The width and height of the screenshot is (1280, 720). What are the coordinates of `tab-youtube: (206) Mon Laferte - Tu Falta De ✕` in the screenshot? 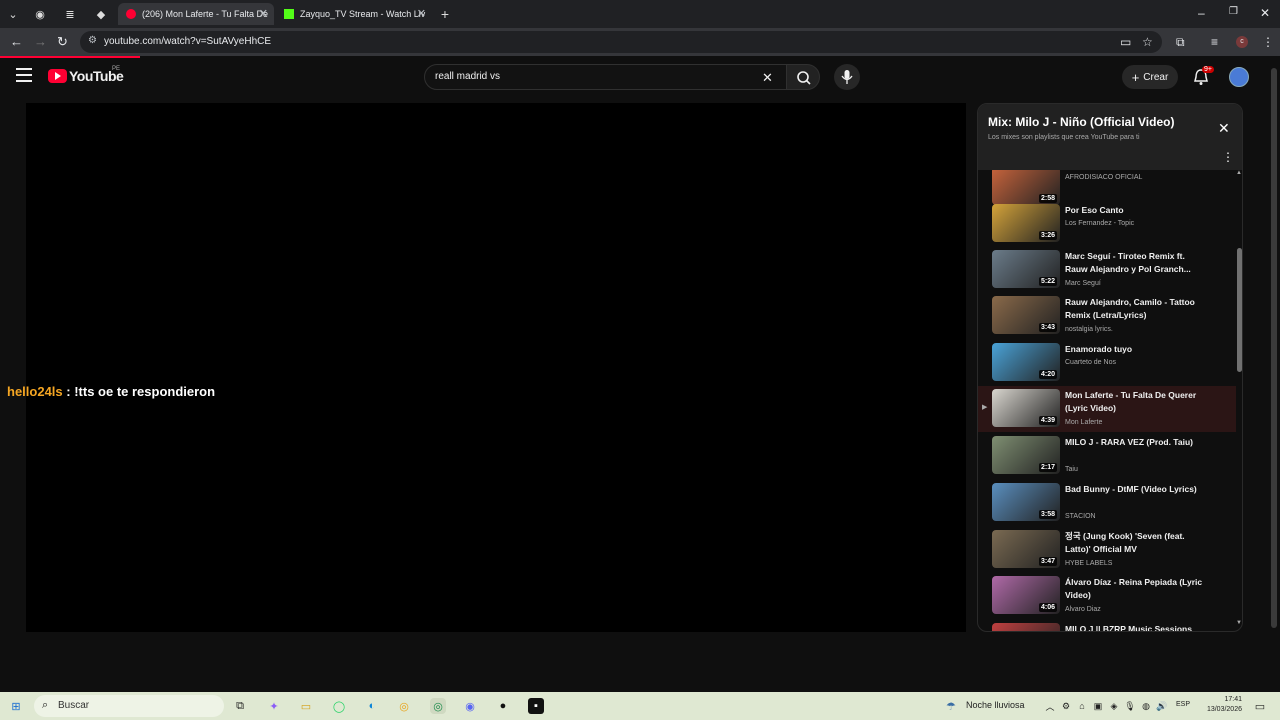 It's located at (196, 14).